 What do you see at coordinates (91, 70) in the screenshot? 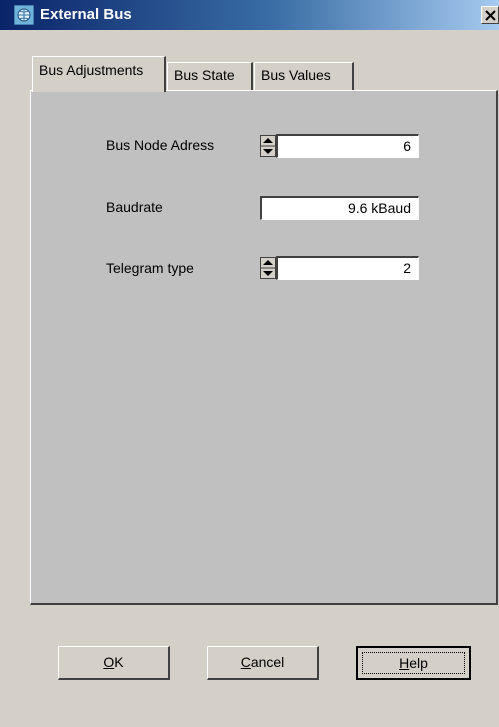
I see `tab-label: Bus Adjustments` at bounding box center [91, 70].